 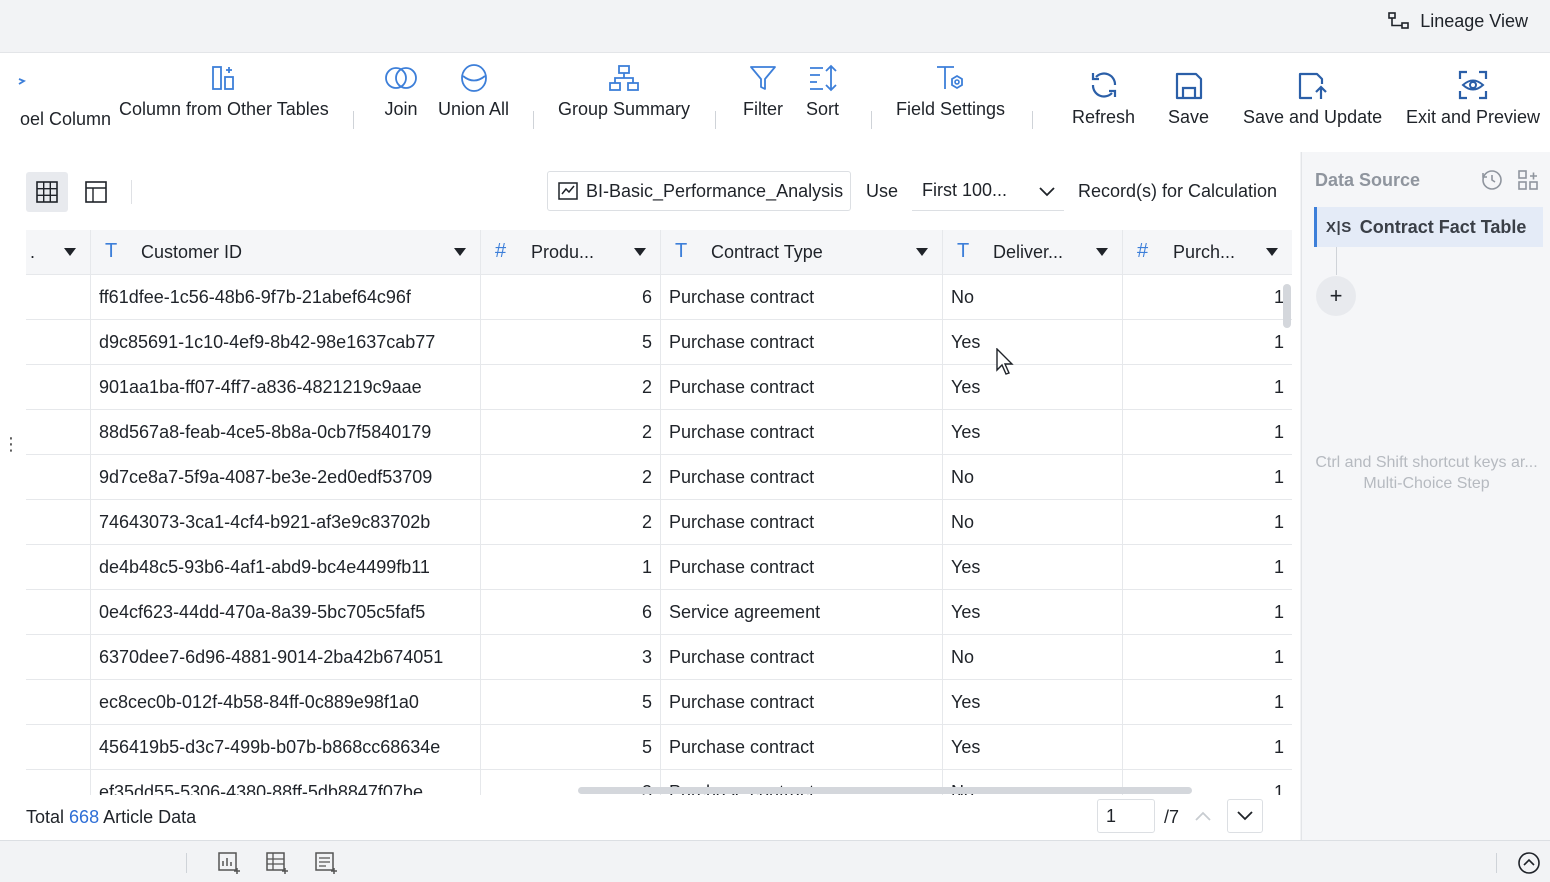 What do you see at coordinates (1458, 21) in the screenshot?
I see `lineage-view-button: Lineage View` at bounding box center [1458, 21].